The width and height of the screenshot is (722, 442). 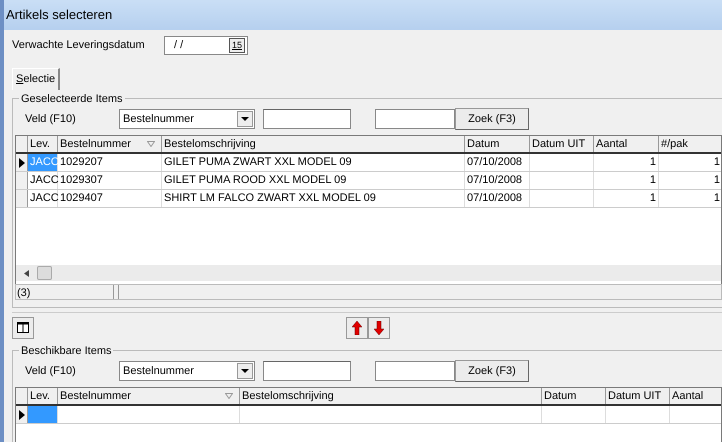 What do you see at coordinates (313, 198) in the screenshot?
I see `table-cell: SHIRT LM FALCO ZWART XXL MODEL 09` at bounding box center [313, 198].